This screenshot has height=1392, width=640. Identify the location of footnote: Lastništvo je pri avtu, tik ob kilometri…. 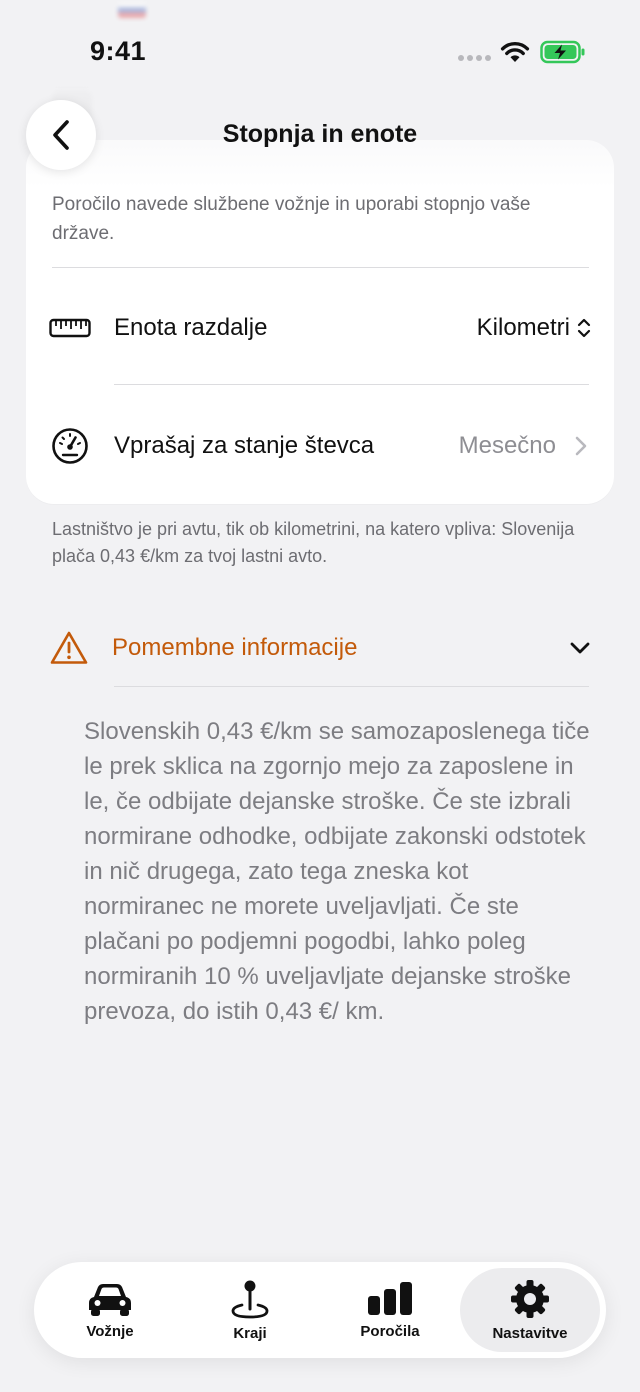
(313, 542).